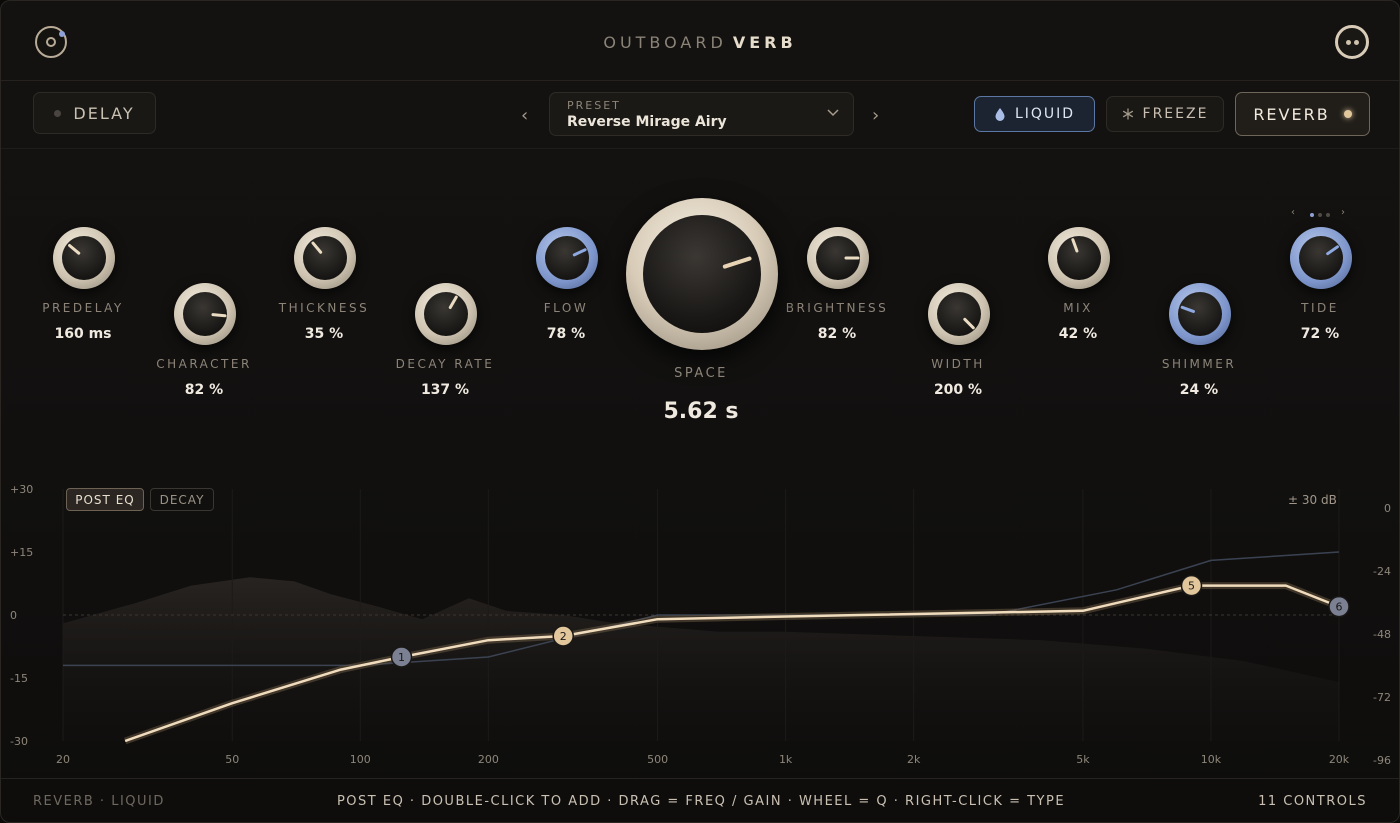  What do you see at coordinates (833, 113) in the screenshot?
I see `chevron-down-icon` at bounding box center [833, 113].